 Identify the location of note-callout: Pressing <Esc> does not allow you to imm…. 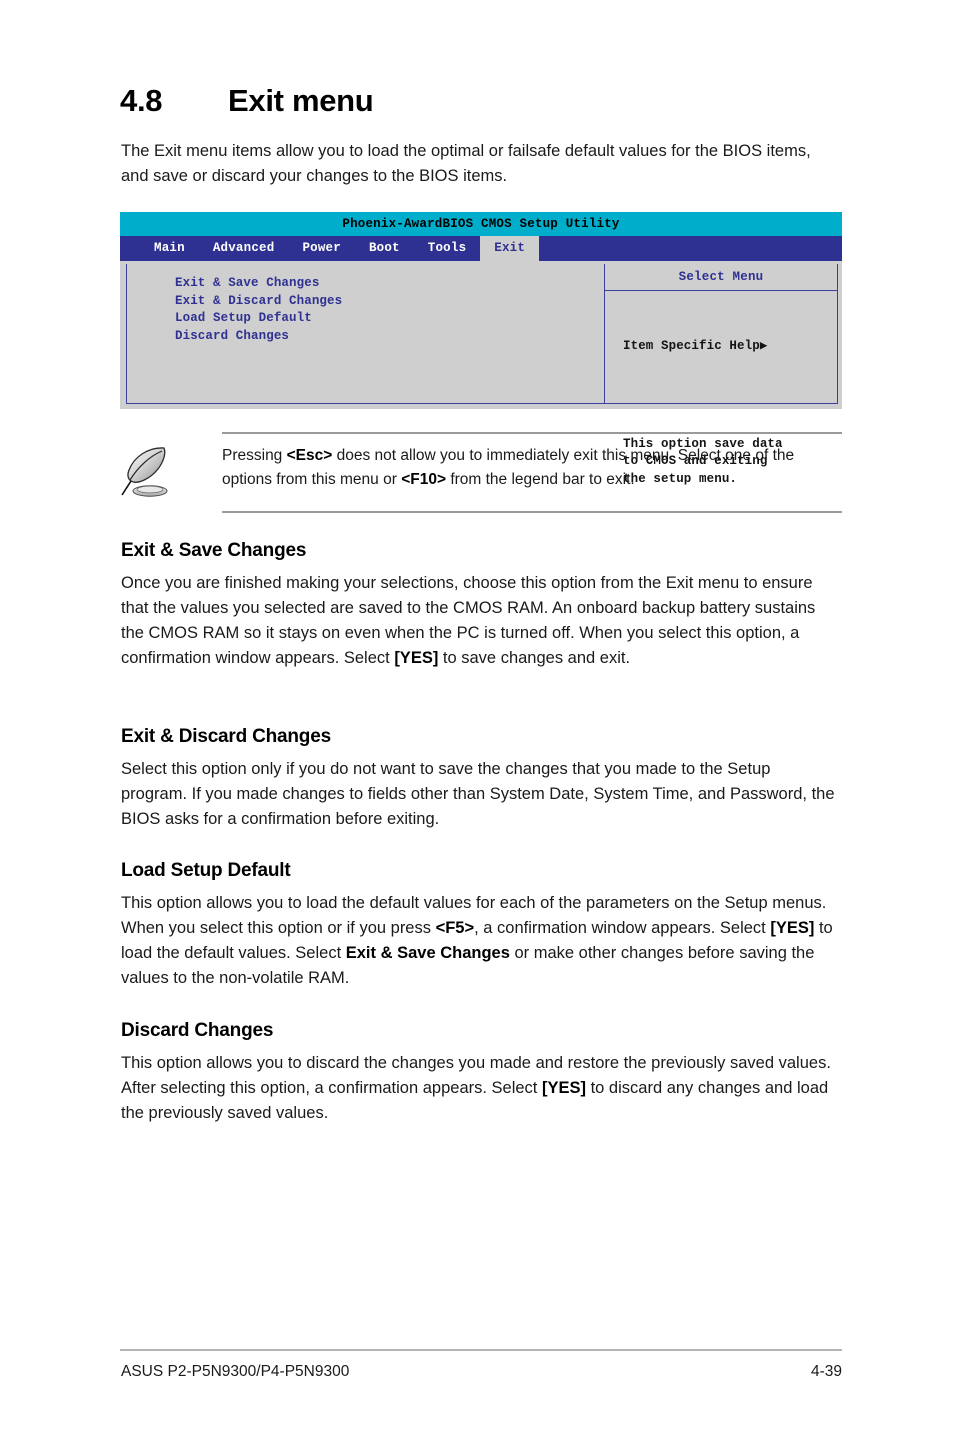
(481, 472).